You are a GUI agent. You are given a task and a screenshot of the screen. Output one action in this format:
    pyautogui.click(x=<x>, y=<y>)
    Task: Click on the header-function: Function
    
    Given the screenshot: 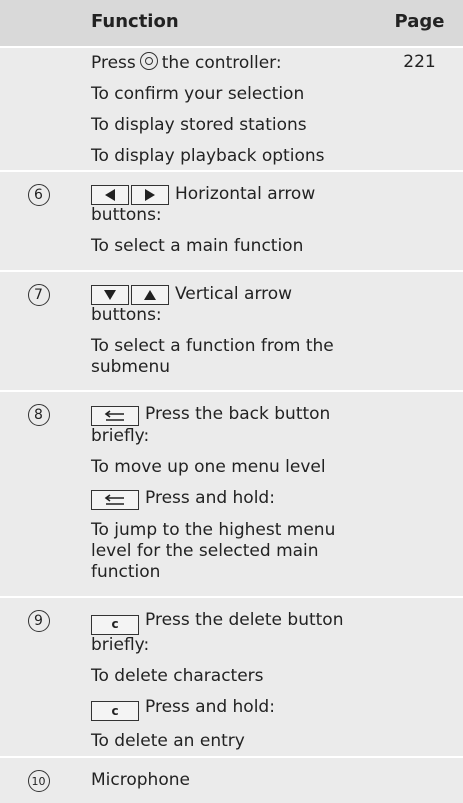 What is the action you would take?
    pyautogui.click(x=135, y=21)
    